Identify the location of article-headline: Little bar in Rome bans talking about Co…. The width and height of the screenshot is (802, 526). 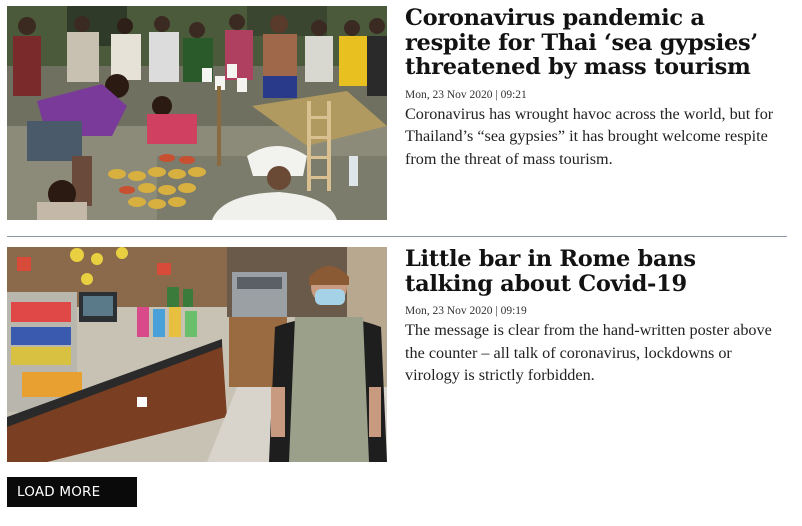
(597, 271).